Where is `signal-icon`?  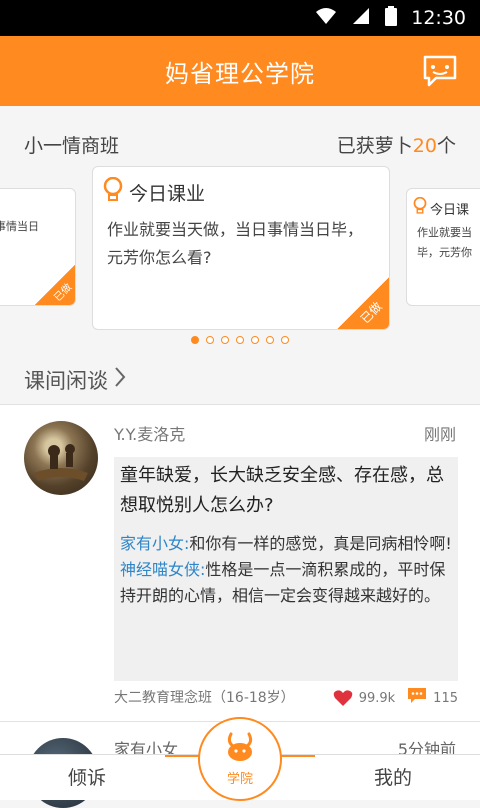
signal-icon is located at coordinates (361, 18).